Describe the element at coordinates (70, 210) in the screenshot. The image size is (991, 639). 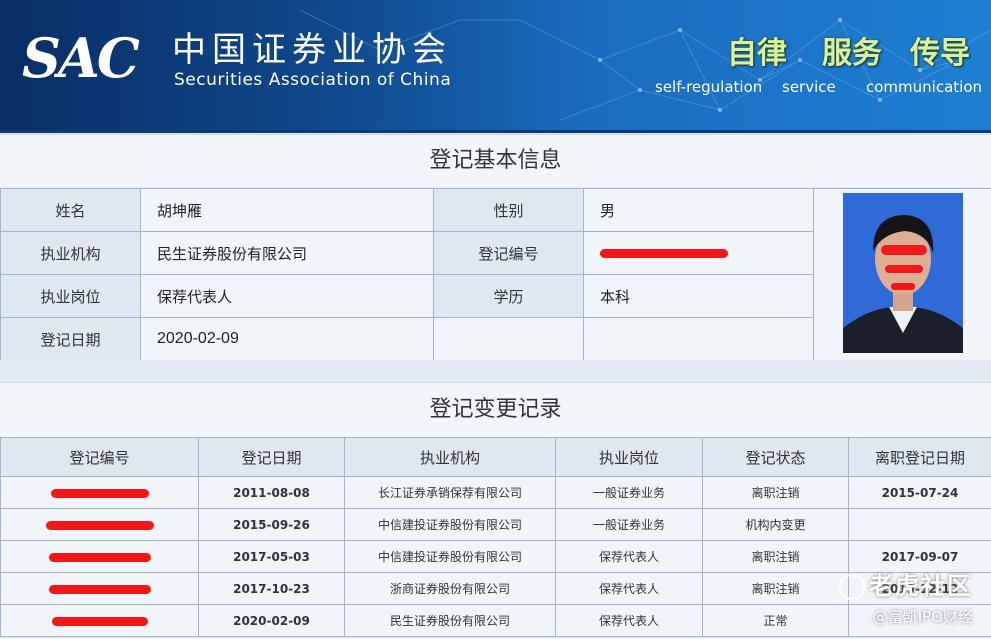
I see `name-label: 姓名` at that location.